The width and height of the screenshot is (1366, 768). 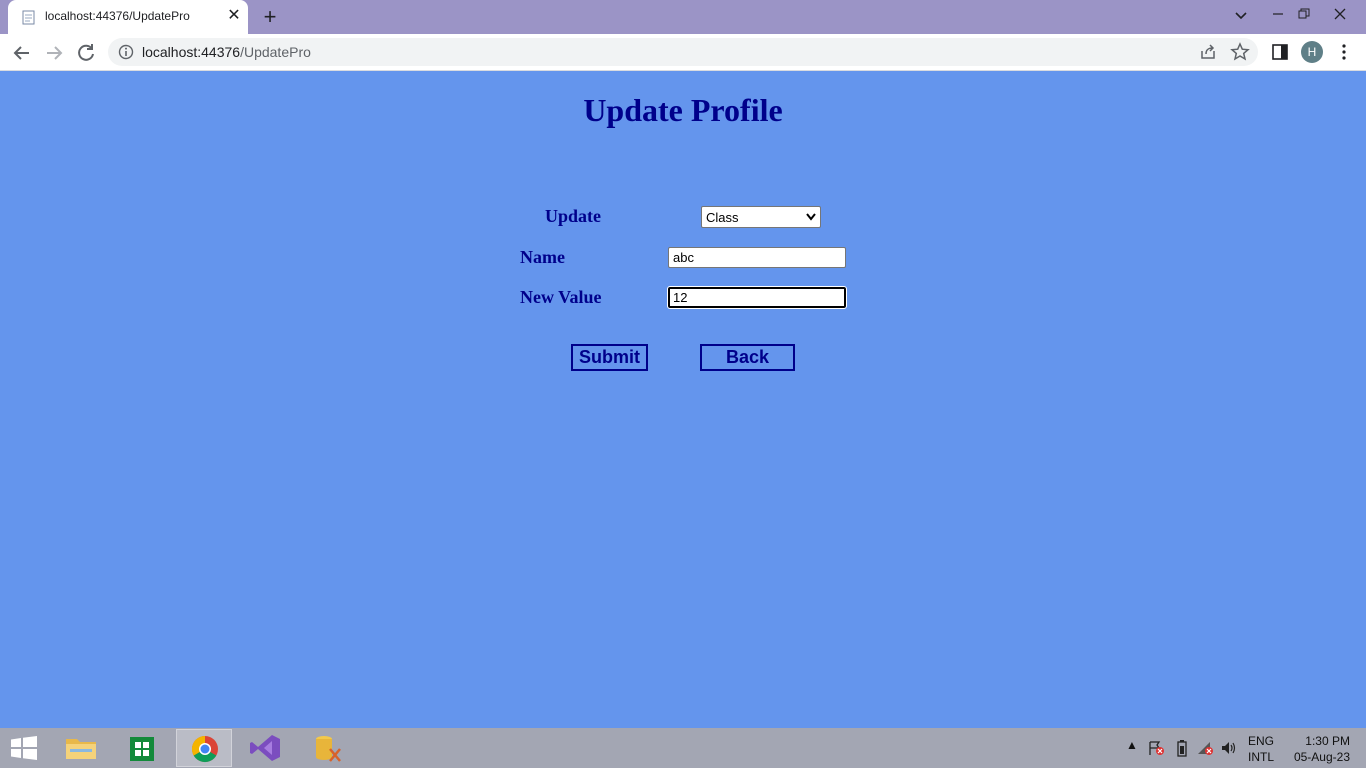 I want to click on network-icon, so click(x=1205, y=748).